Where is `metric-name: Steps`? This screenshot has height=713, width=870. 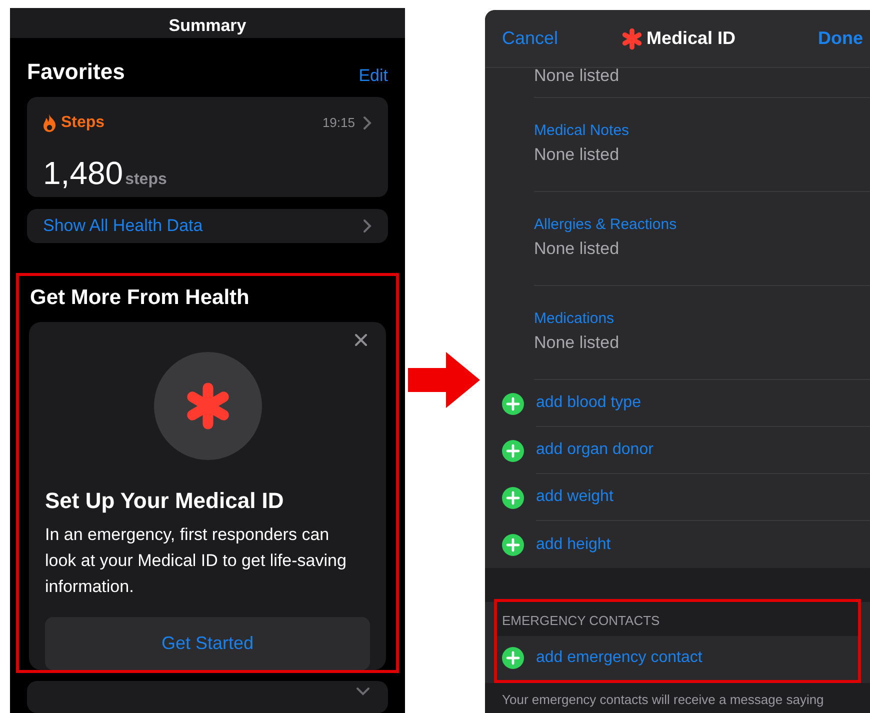 metric-name: Steps is located at coordinates (83, 123).